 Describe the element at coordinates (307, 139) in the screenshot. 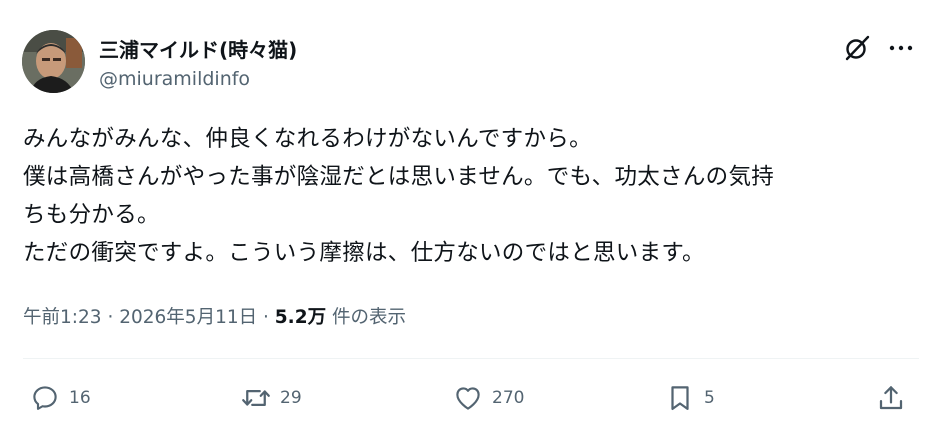

I see `tweet-text-line: みんながみんな、仲良くなれるわけがないんですから。` at that location.